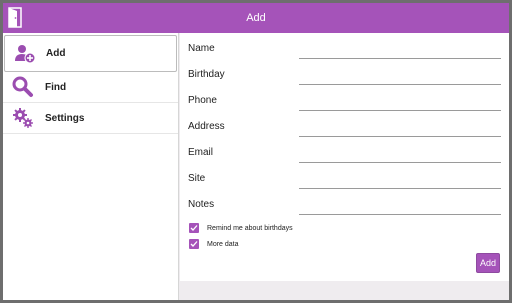  What do you see at coordinates (206, 74) in the screenshot?
I see `field-label: Birthday` at bounding box center [206, 74].